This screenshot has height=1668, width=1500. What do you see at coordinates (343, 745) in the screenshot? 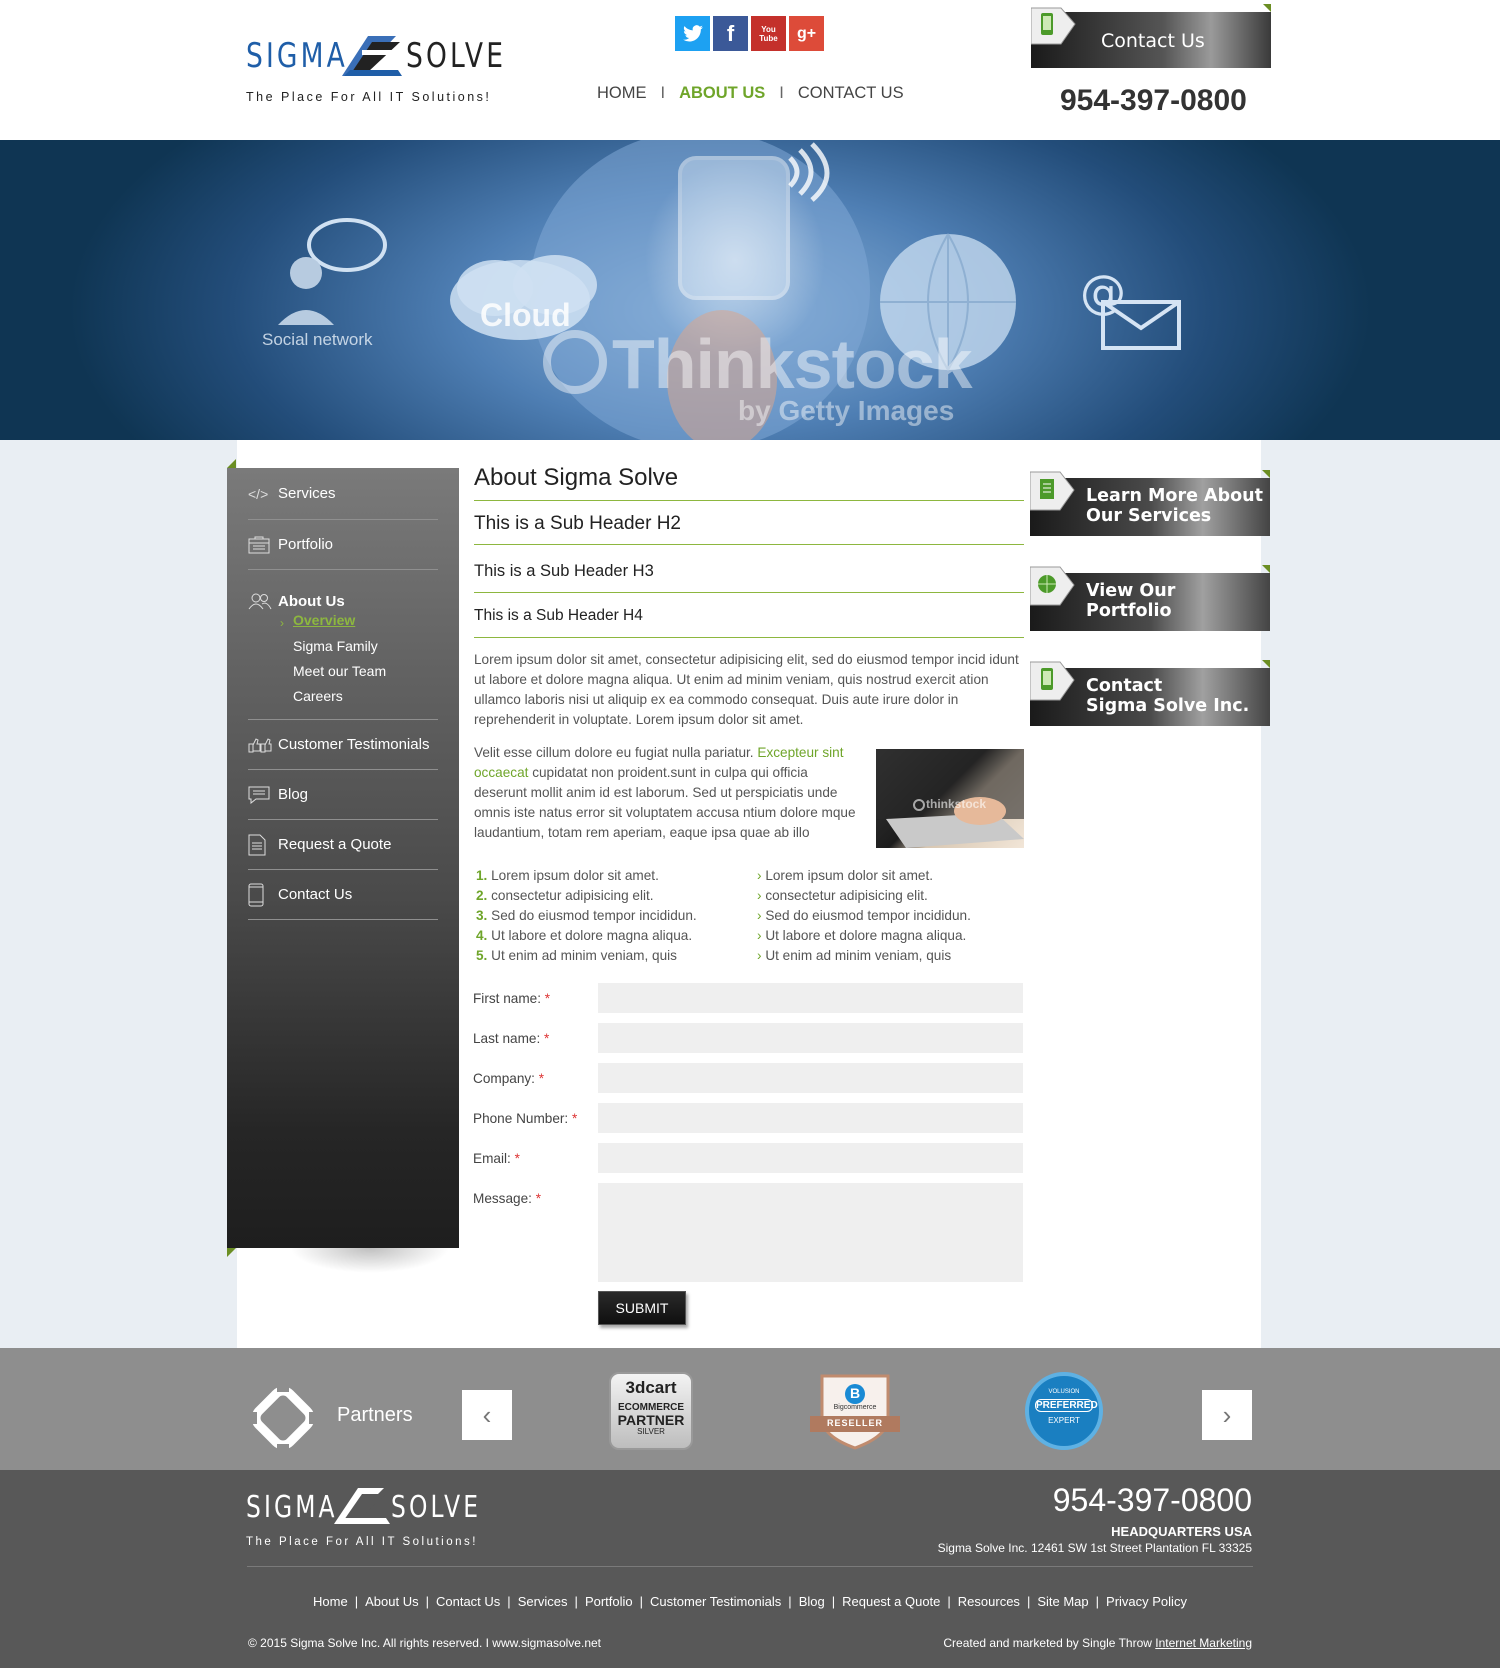
I see `sidebar-item-customer-testimonials: Customer Testimonials` at bounding box center [343, 745].